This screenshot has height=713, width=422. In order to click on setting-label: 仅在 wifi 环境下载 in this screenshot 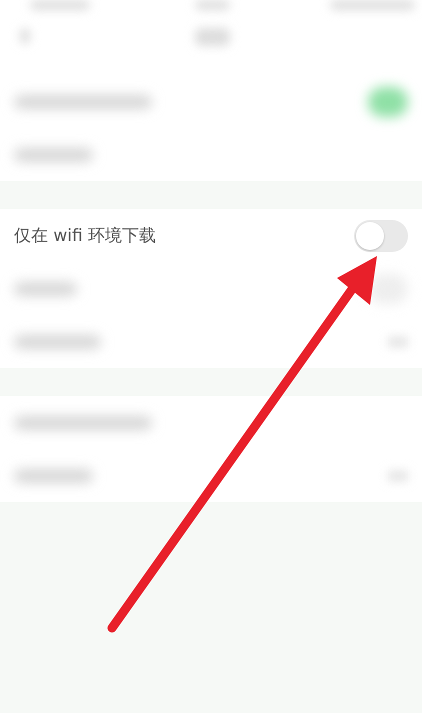, I will do `click(85, 236)`.